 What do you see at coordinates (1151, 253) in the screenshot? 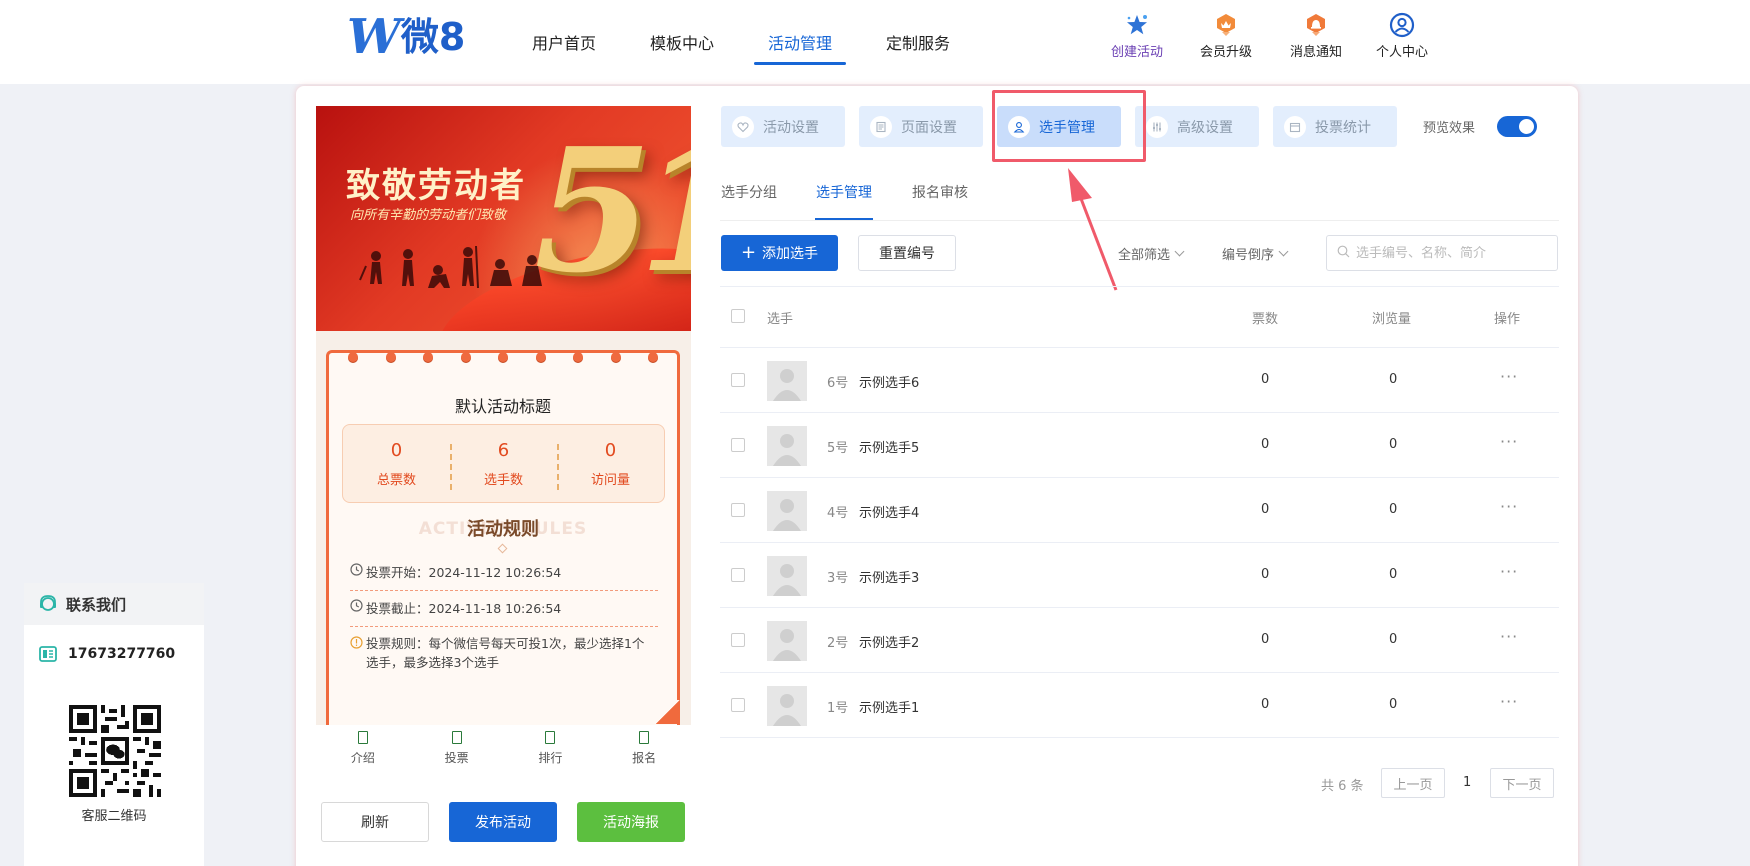
I see `filter-dropdown: 全部筛选` at bounding box center [1151, 253].